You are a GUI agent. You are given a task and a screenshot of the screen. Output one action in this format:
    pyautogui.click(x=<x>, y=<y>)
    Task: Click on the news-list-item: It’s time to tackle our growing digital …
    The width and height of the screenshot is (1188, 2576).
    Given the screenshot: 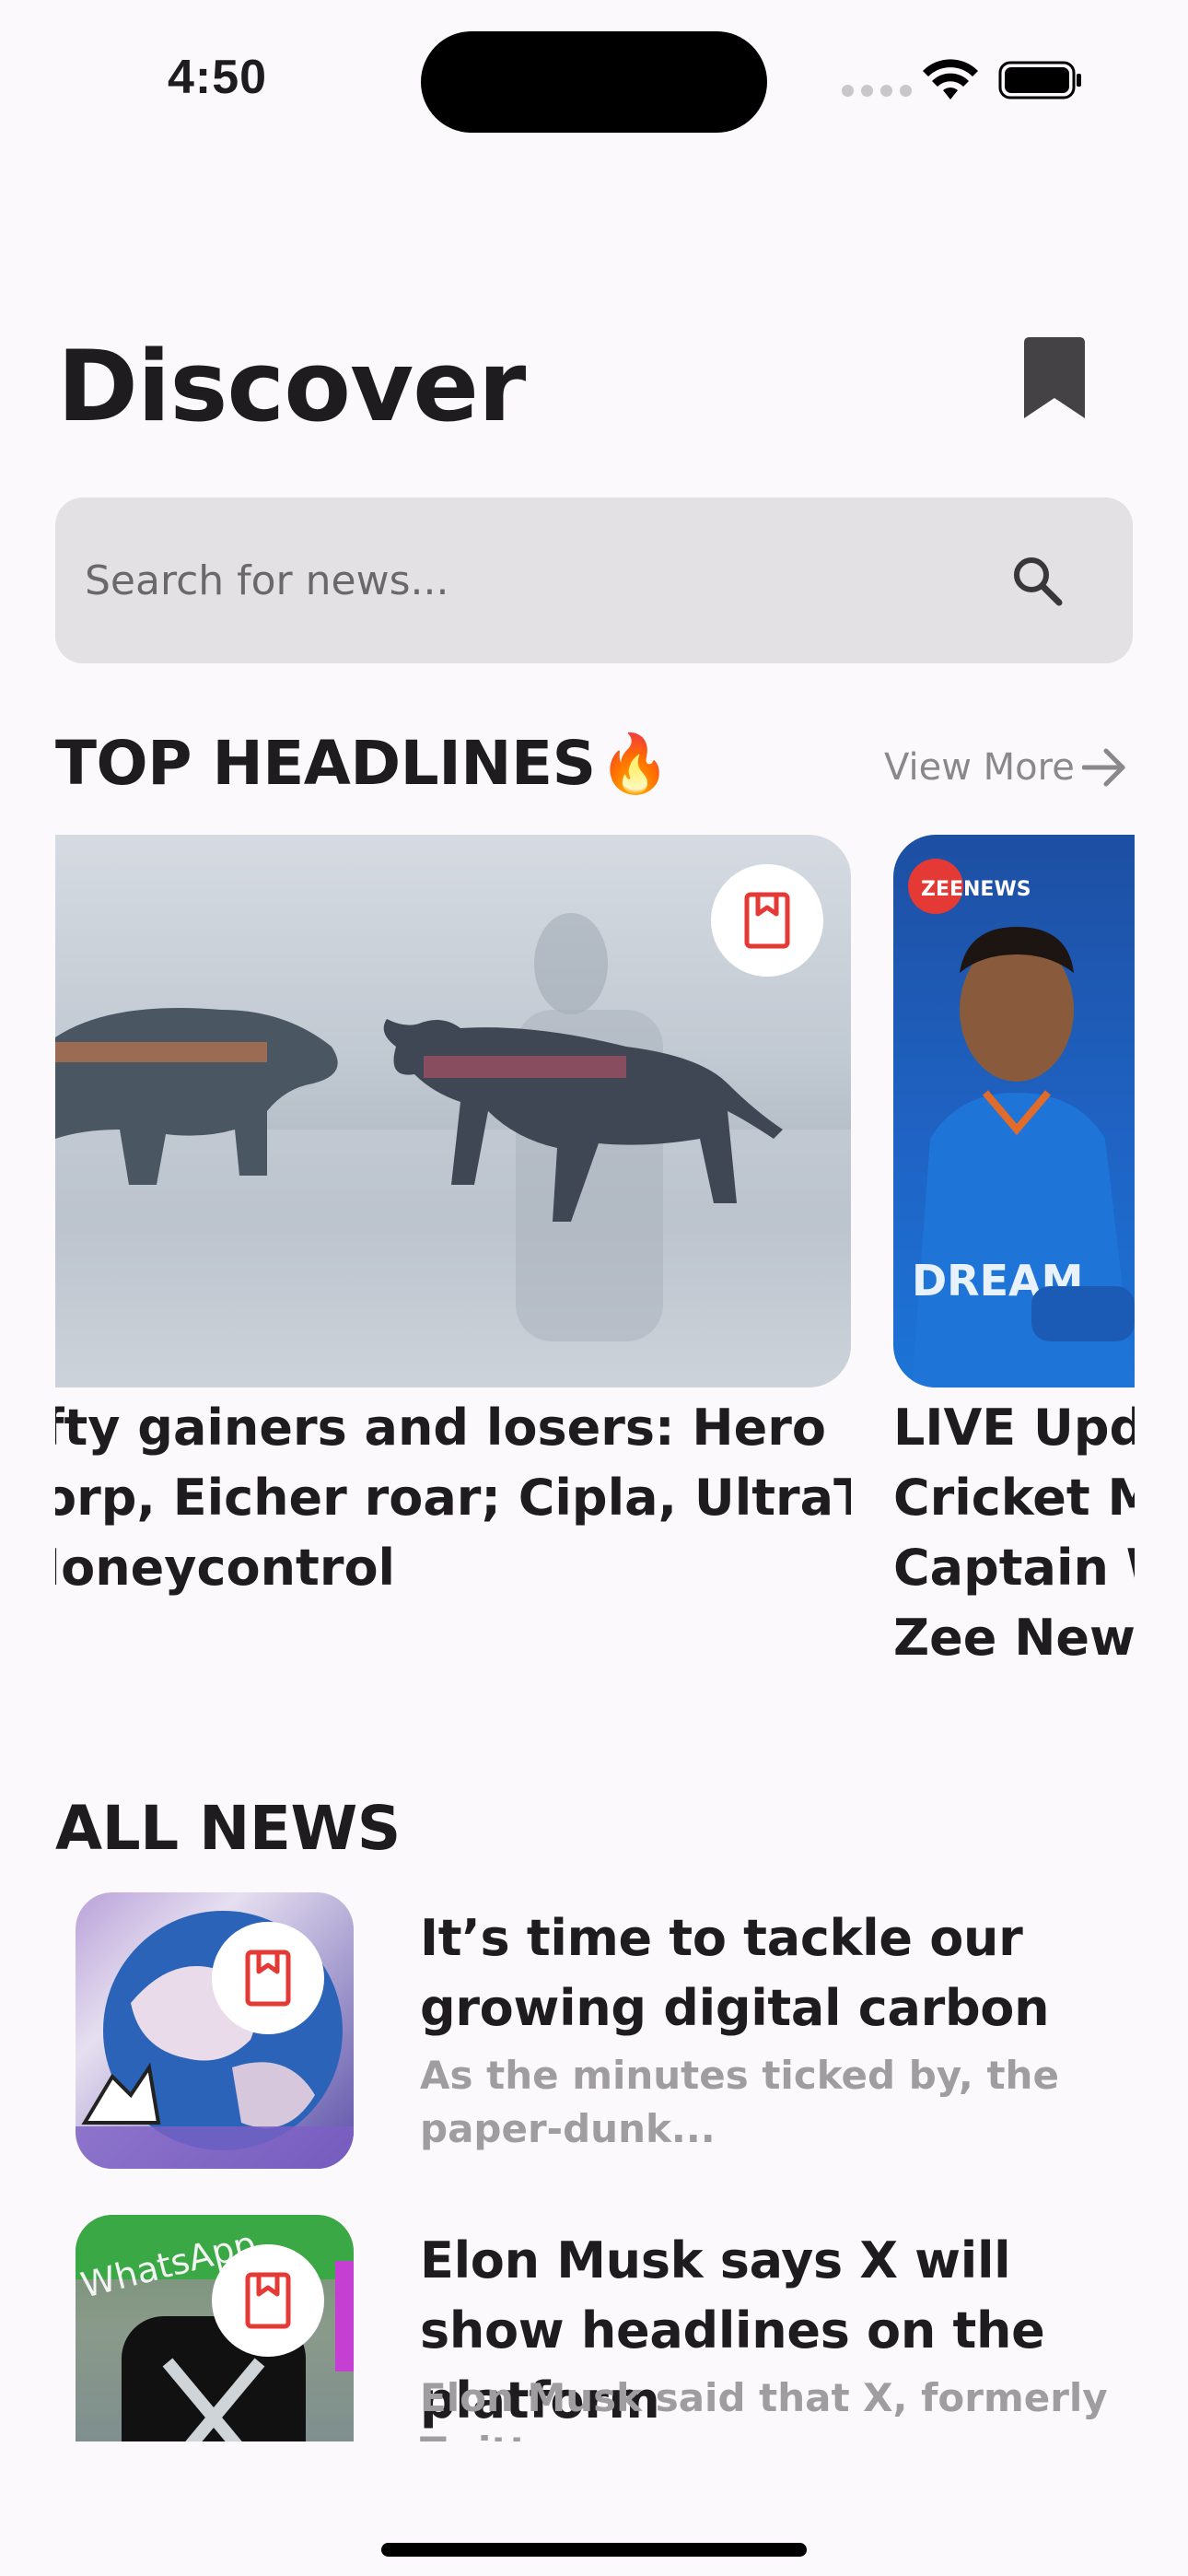 What is the action you would take?
    pyautogui.click(x=604, y=2030)
    